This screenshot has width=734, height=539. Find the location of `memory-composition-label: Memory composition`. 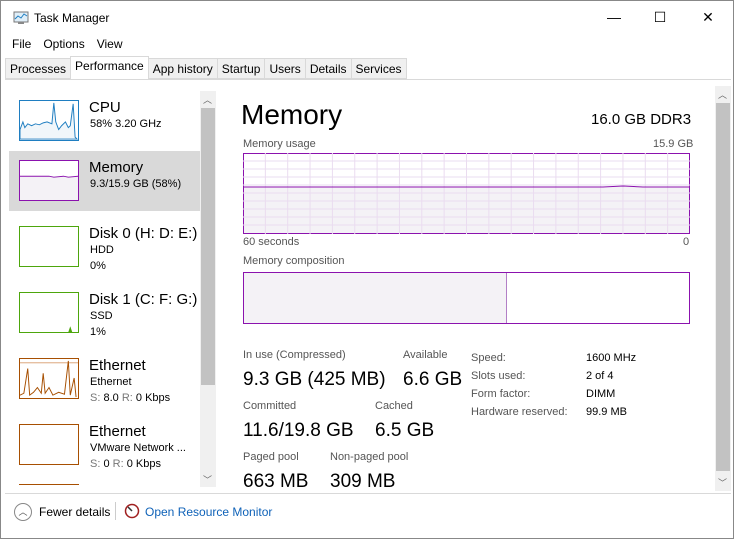

memory-composition-label: Memory composition is located at coordinates (294, 261).